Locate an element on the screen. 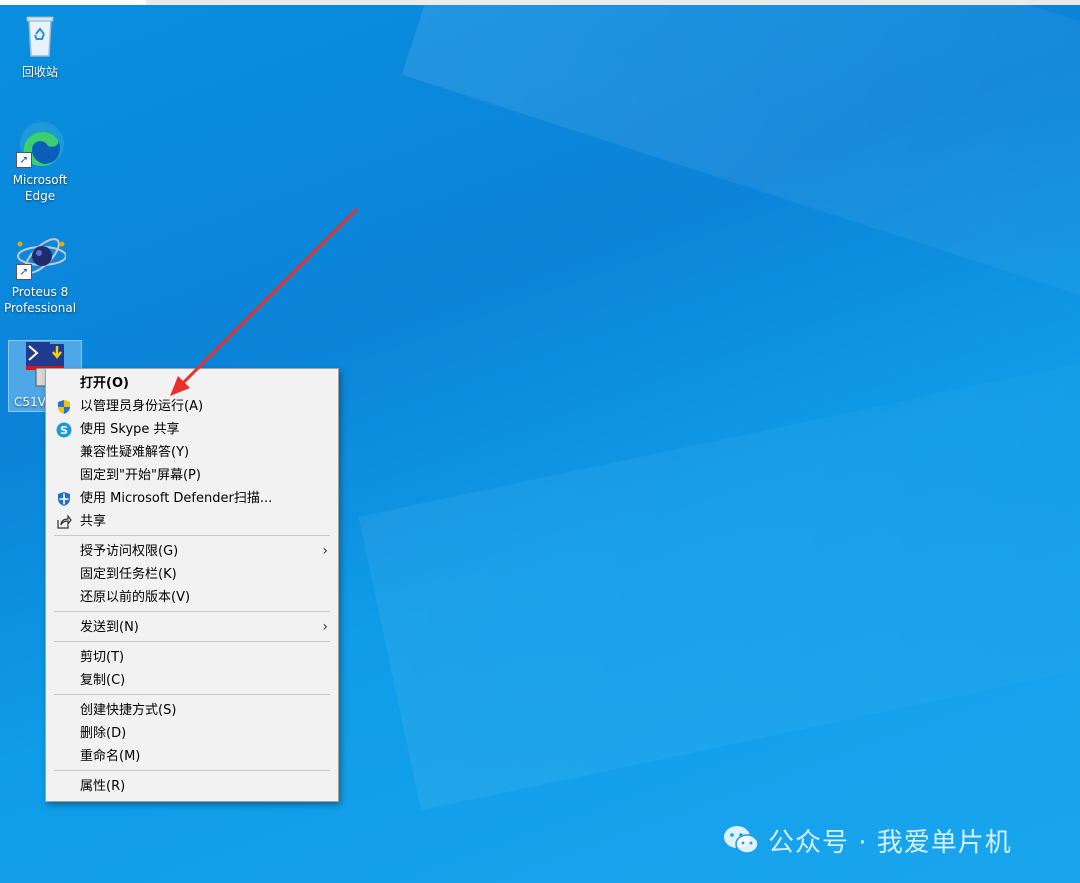 The width and height of the screenshot is (1080, 883). wechat-icon is located at coordinates (741, 840).